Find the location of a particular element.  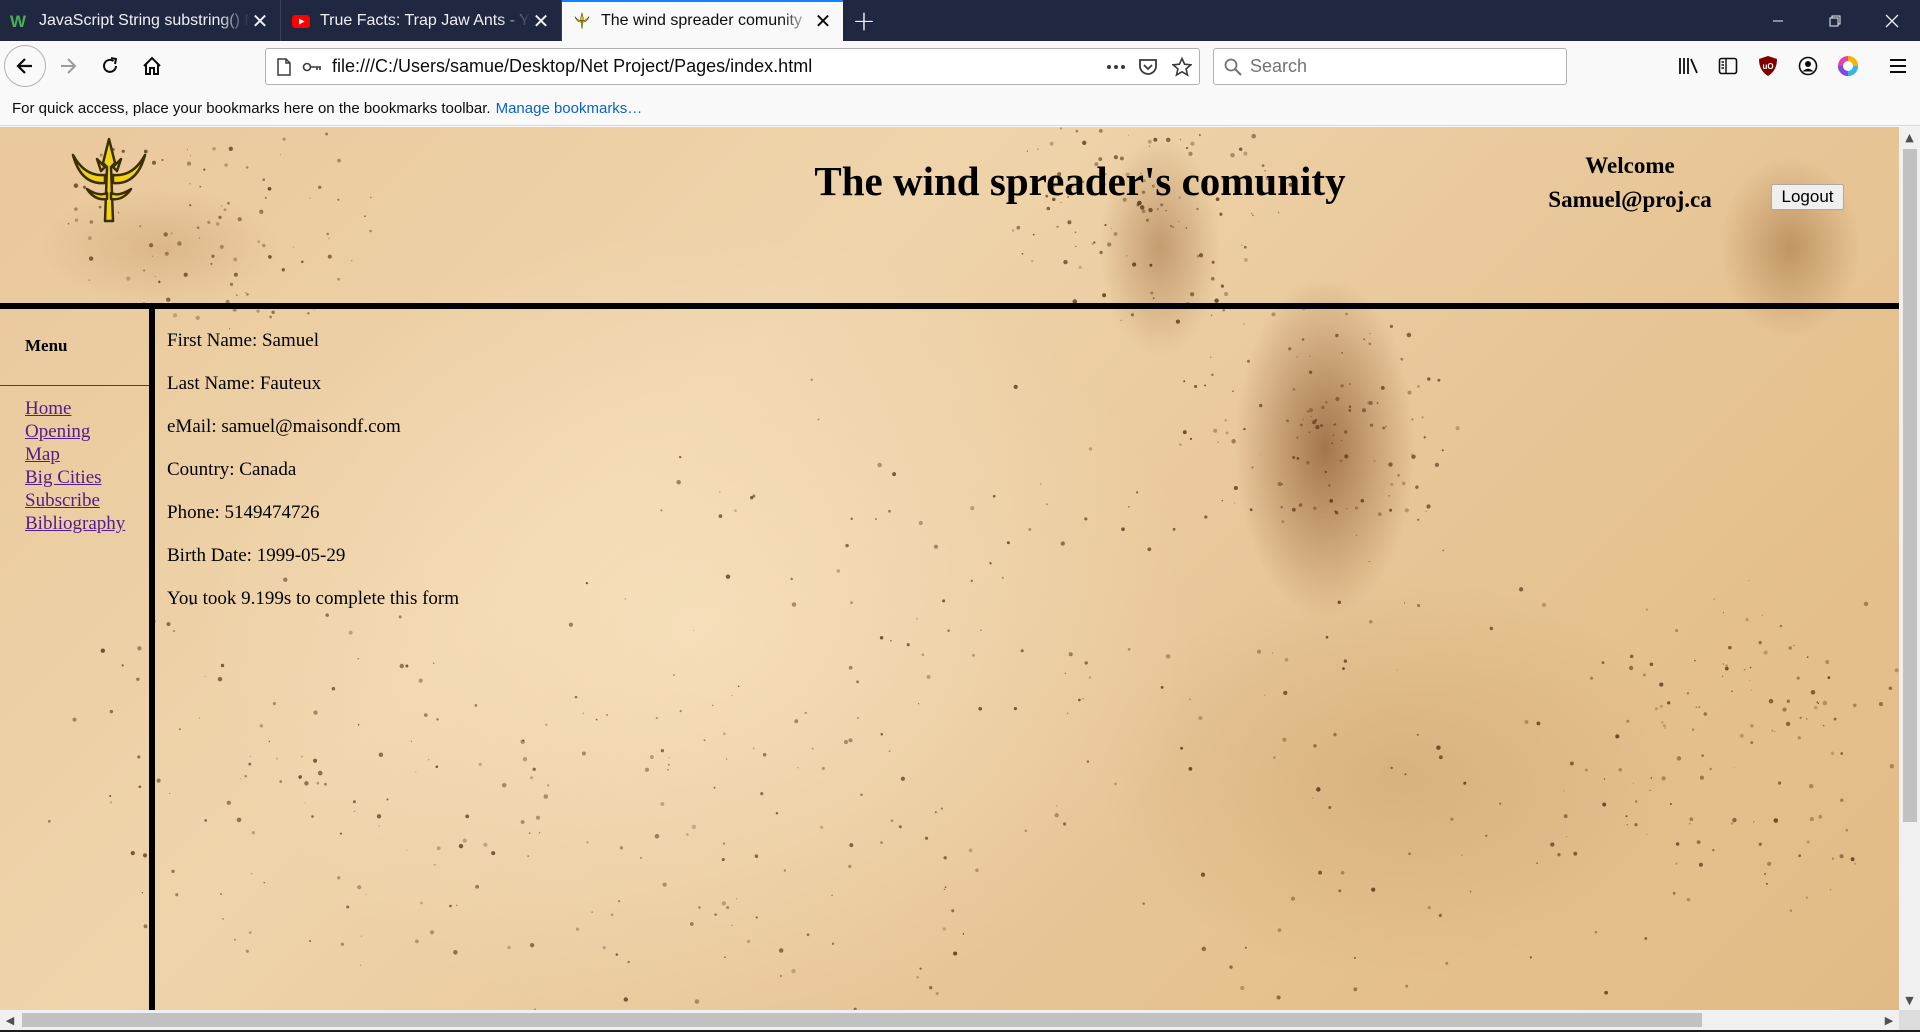

last-name-text: Last Name: Fauteux is located at coordinates (244, 383).